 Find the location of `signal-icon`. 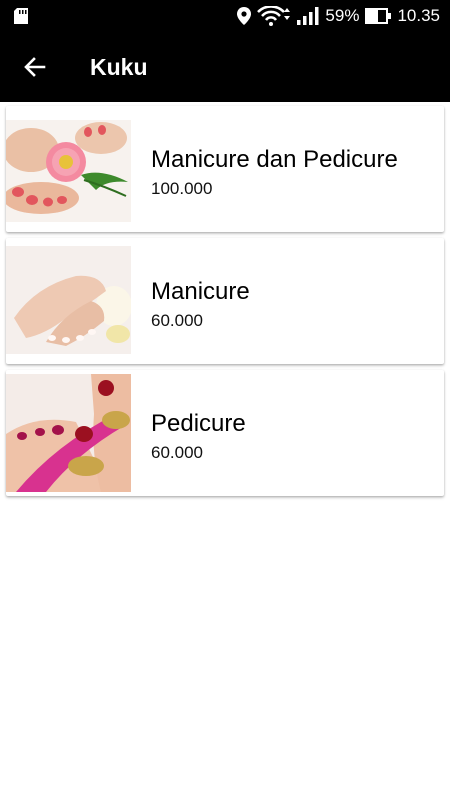

signal-icon is located at coordinates (308, 16).